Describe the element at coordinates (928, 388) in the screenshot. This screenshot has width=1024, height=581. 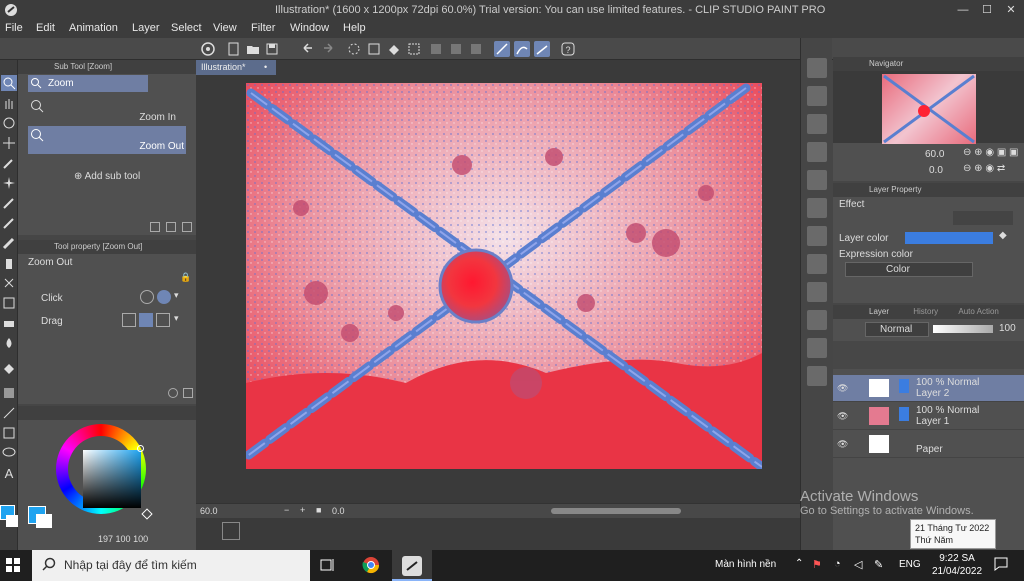
I see `layer-row: 👁 100 % Normal Layer 2` at that location.